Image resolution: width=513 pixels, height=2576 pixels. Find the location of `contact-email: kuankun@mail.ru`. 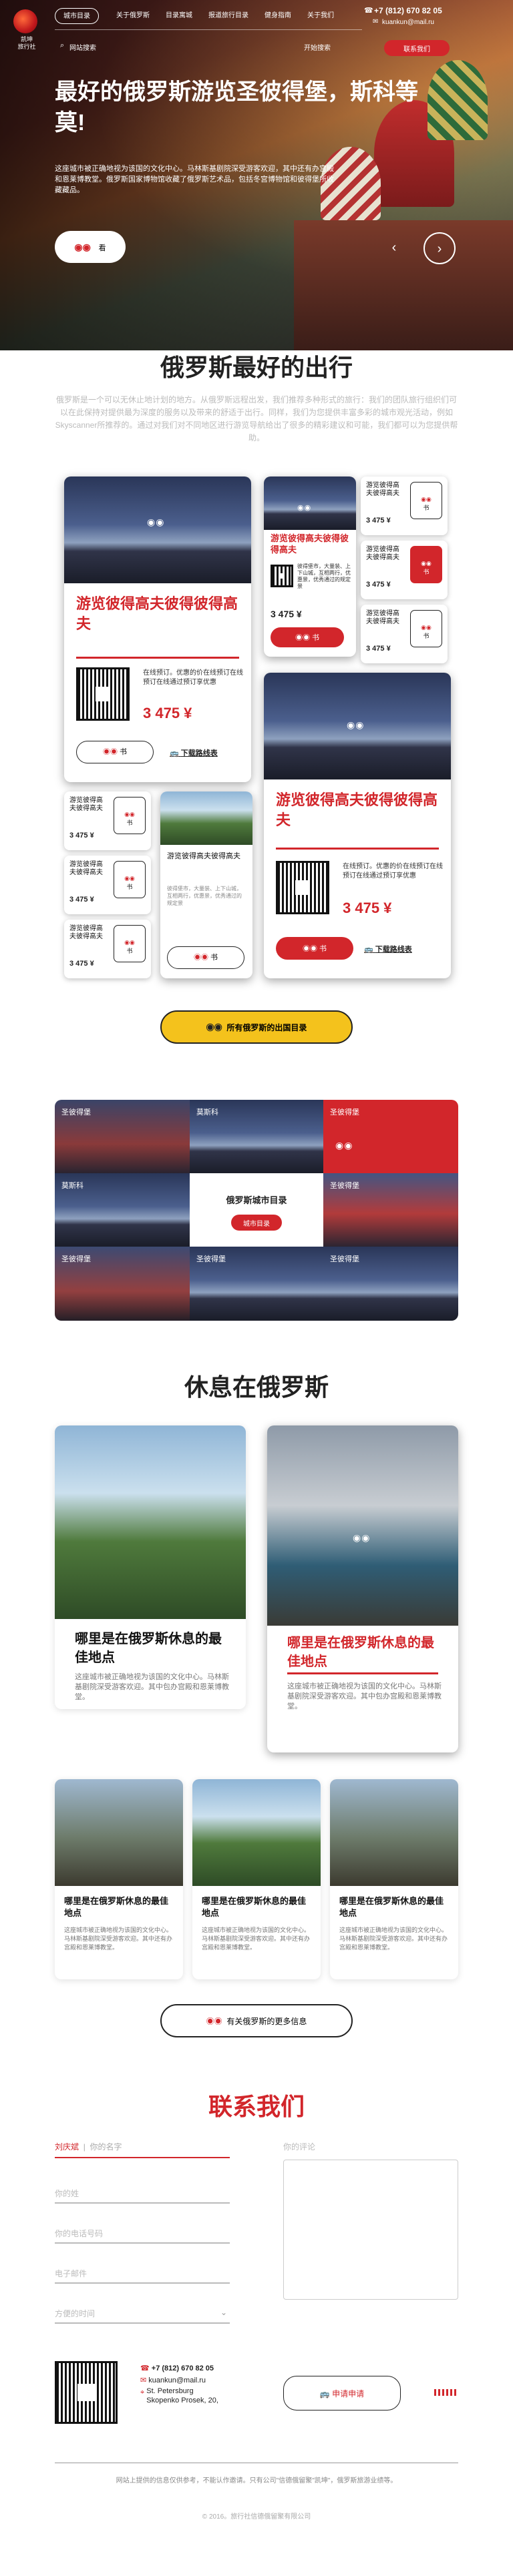

contact-email: kuankun@mail.ru is located at coordinates (177, 2380).